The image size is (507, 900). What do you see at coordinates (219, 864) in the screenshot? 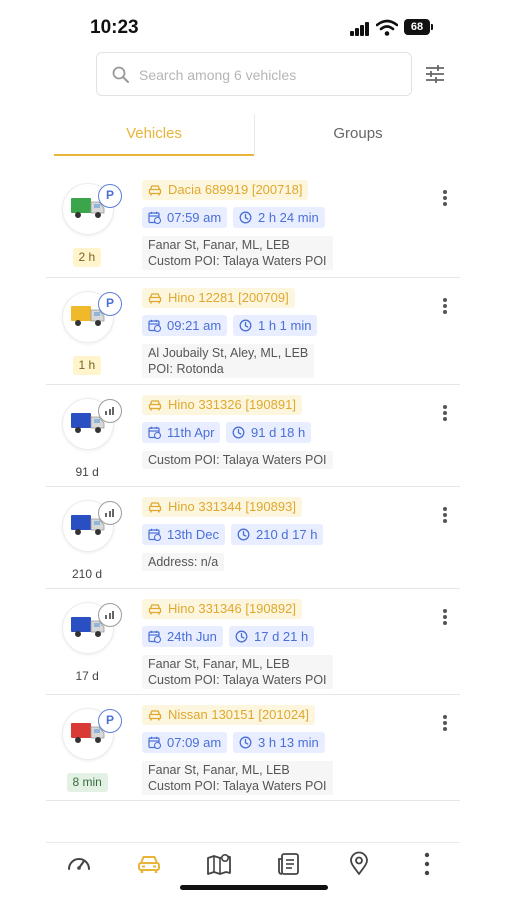
I see `map-icon` at bounding box center [219, 864].